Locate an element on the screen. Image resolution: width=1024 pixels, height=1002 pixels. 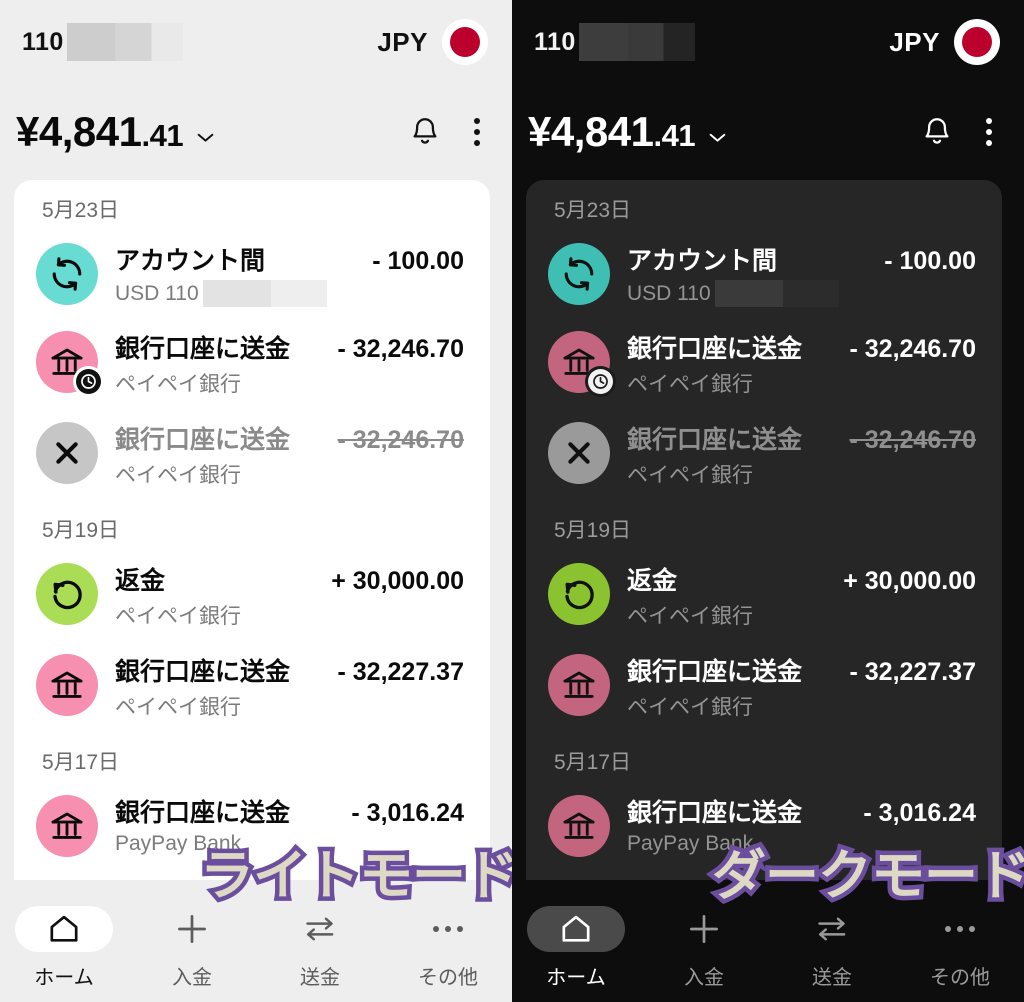
balance-whole: 4,841 is located at coordinates (90, 131).